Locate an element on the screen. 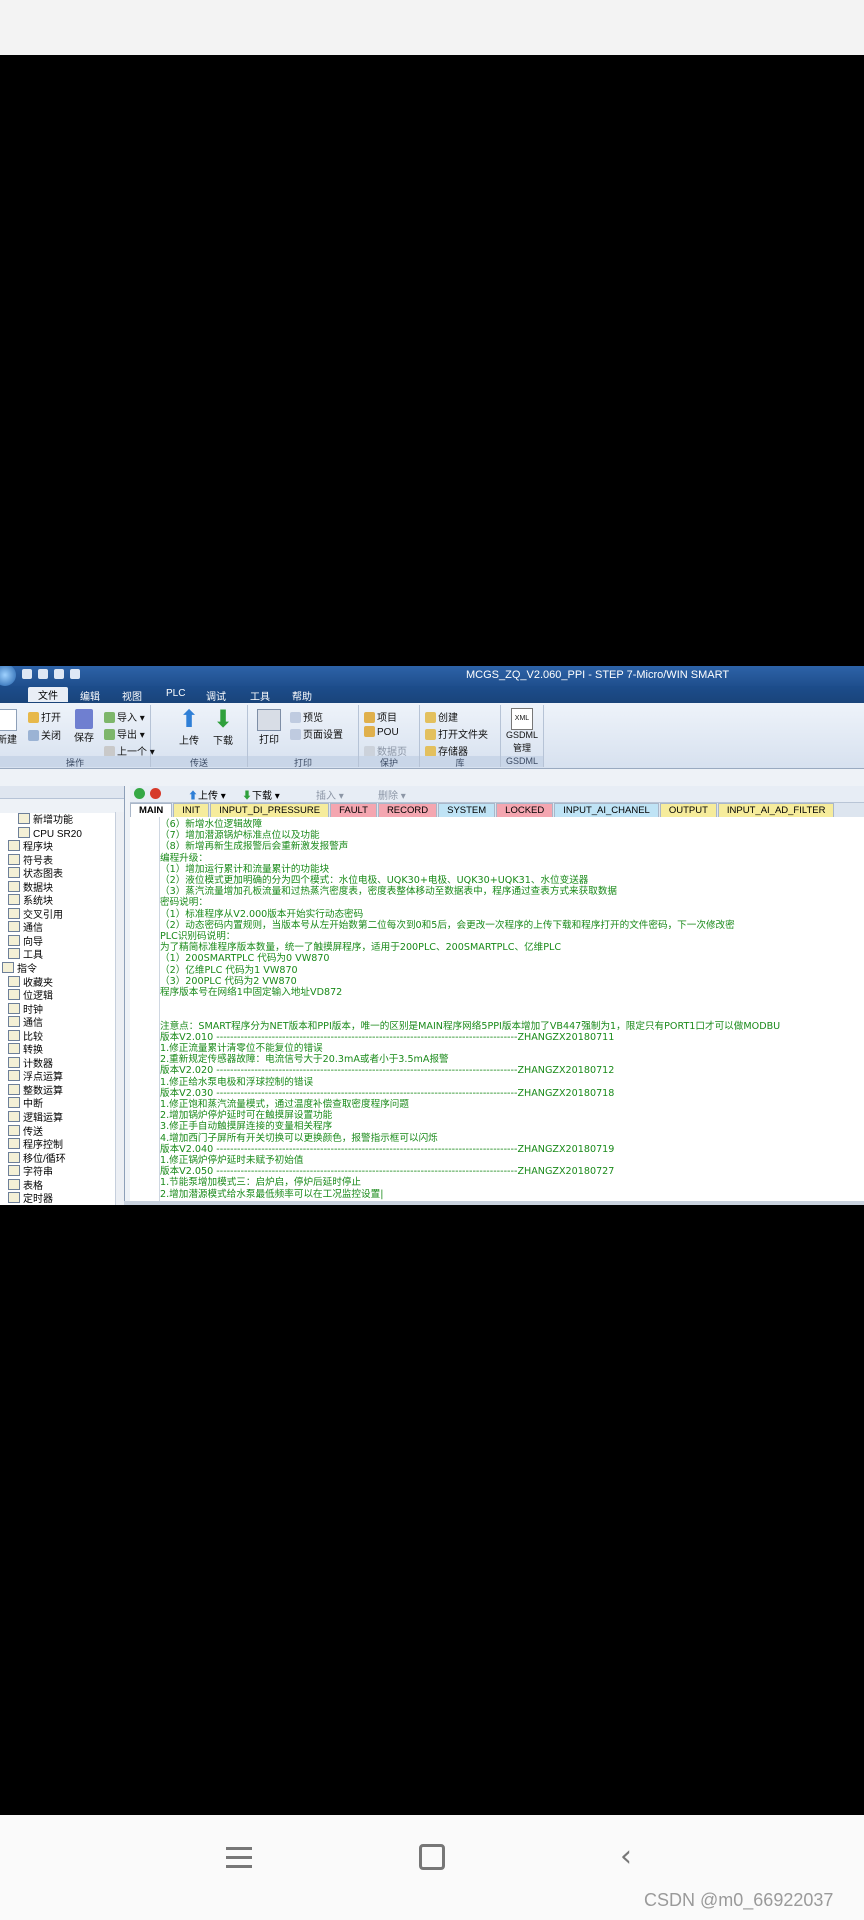  tree-item: 位逻辑 is located at coordinates (62, 996).